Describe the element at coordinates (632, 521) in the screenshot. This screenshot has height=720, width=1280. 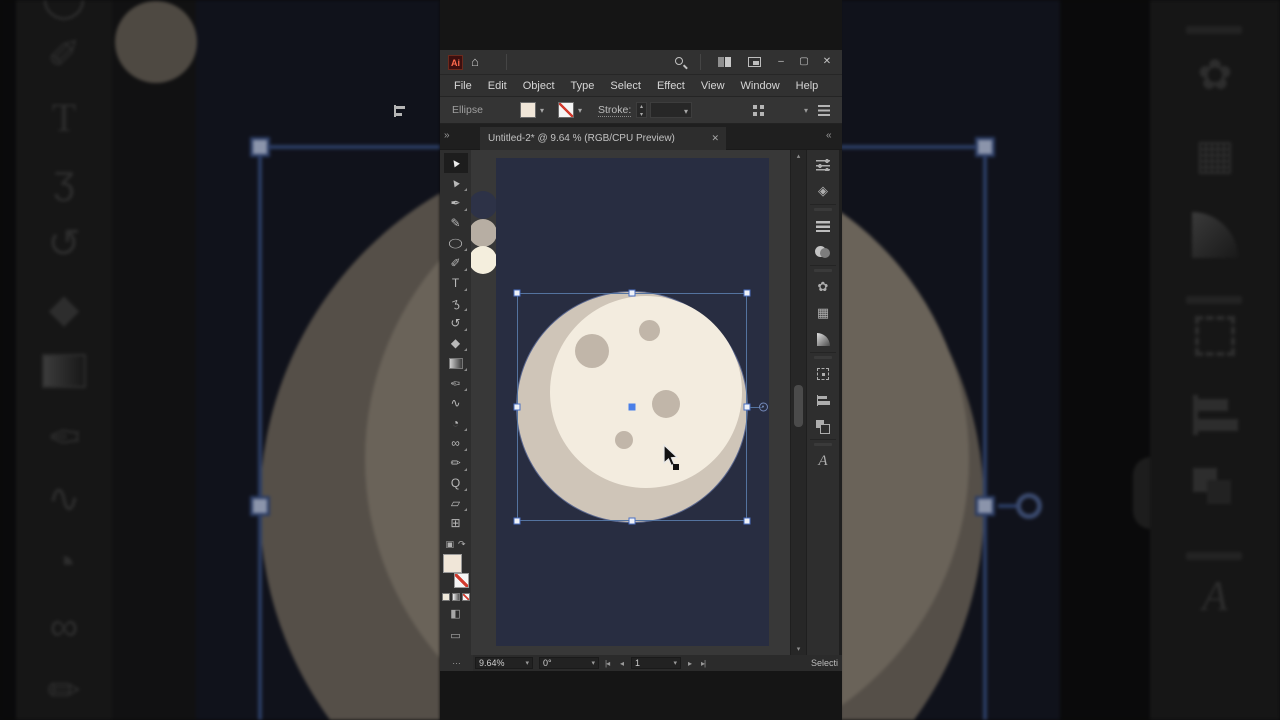
I see `selection-handle-s` at that location.